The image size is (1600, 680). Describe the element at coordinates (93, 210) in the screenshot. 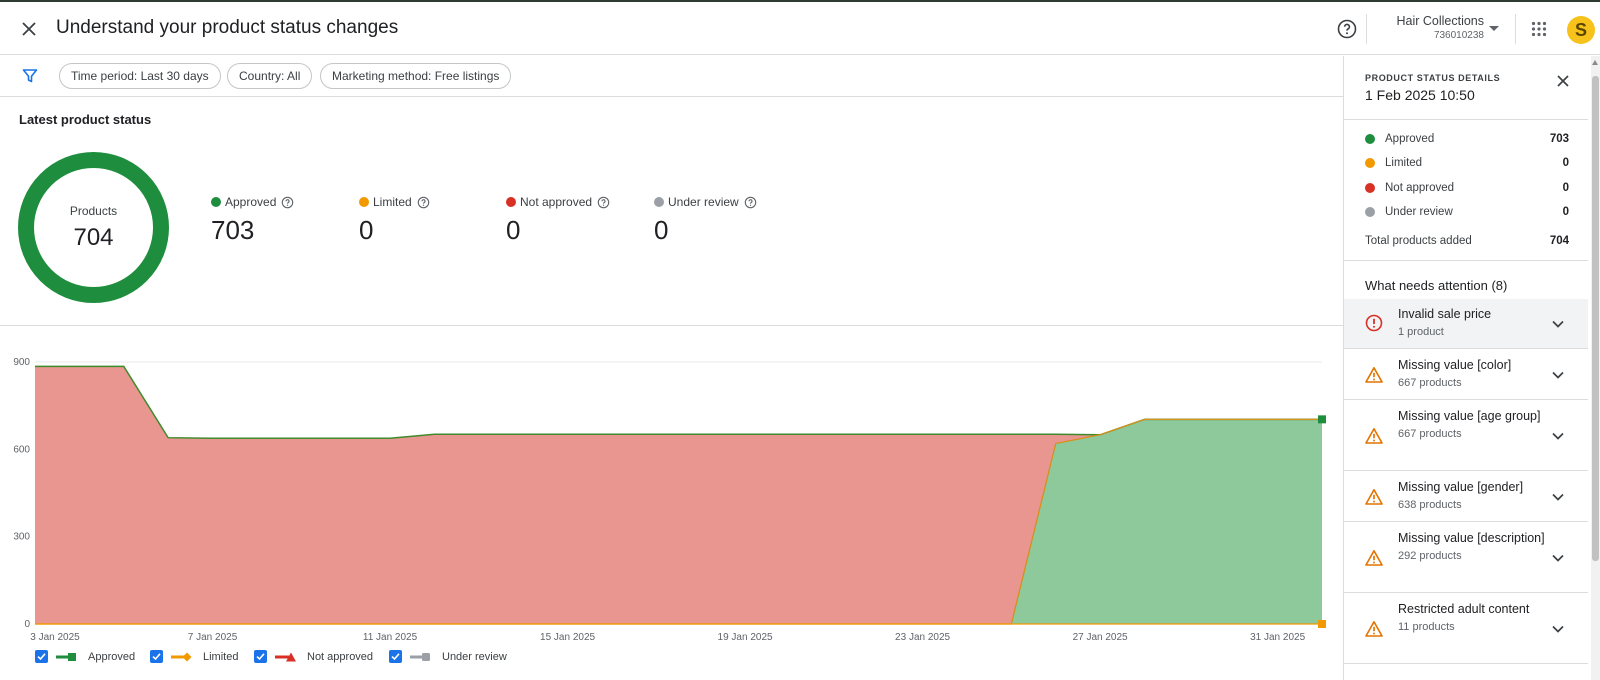

I see `donut-label: Products` at that location.